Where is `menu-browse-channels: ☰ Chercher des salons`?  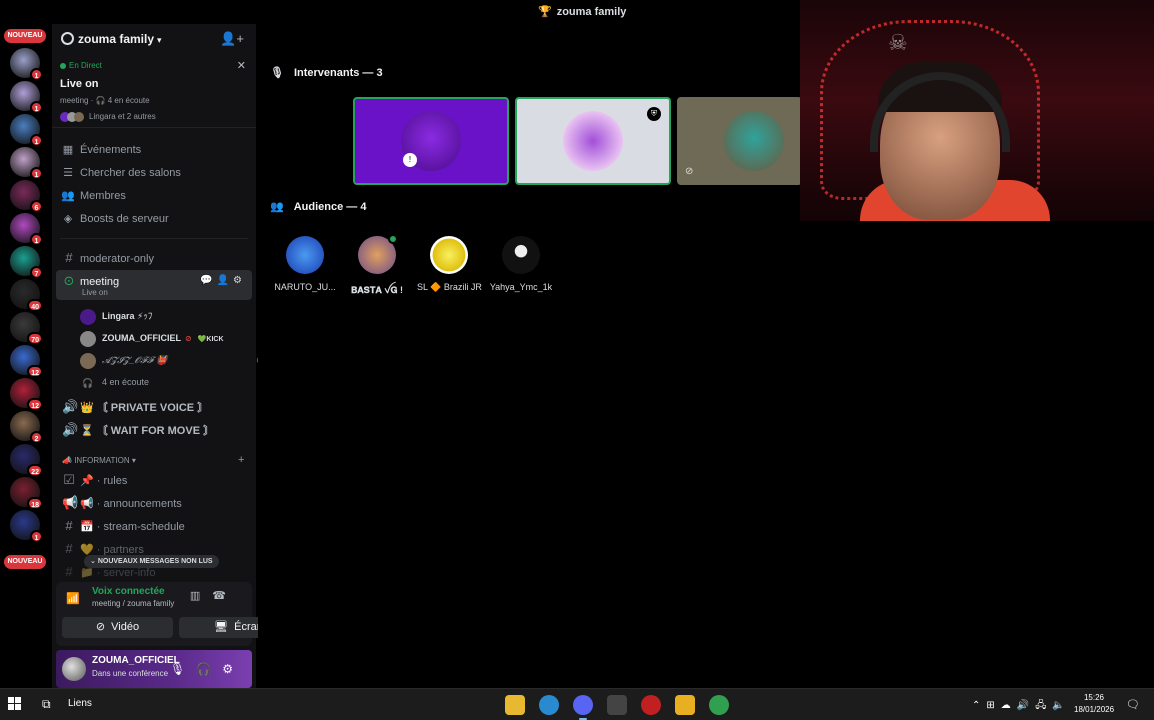 menu-browse-channels: ☰ Chercher des salons is located at coordinates (120, 172).